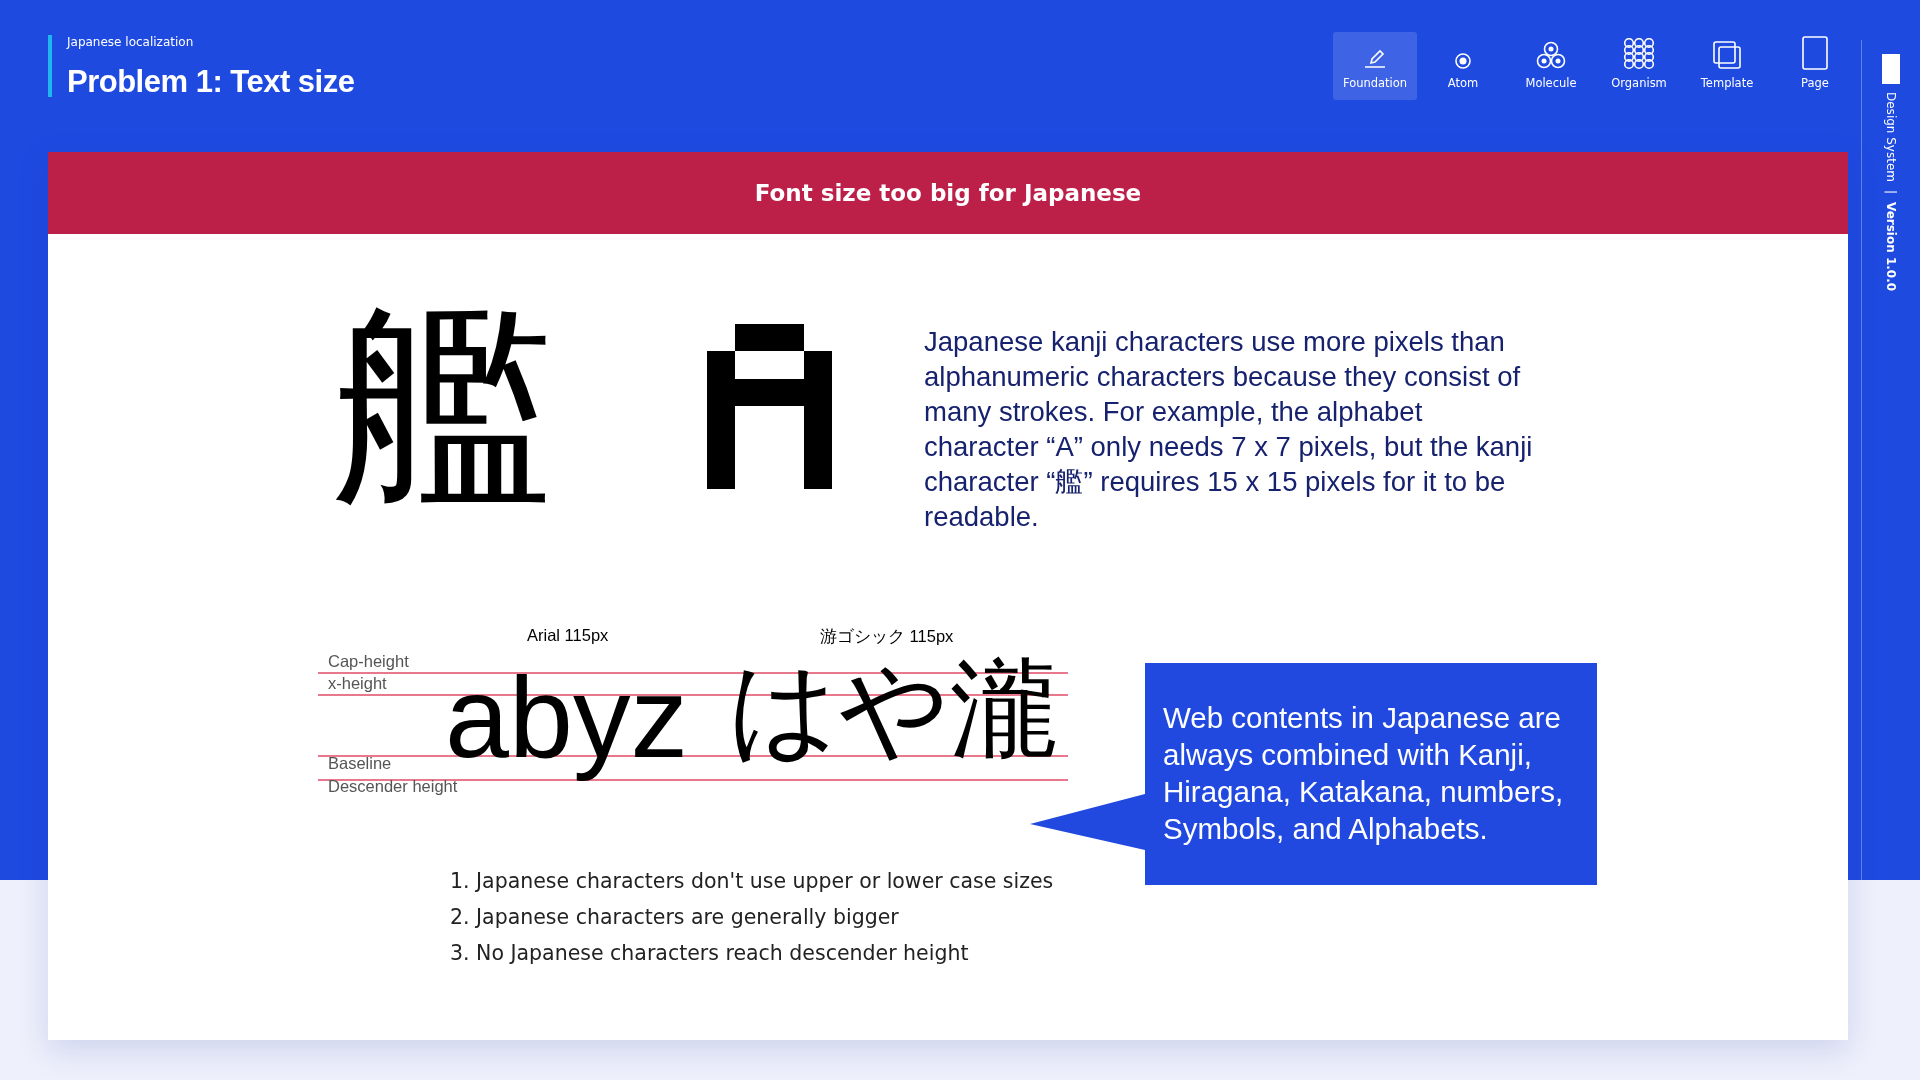 The image size is (1920, 1080). I want to click on nav-tab: Page, so click(1815, 66).